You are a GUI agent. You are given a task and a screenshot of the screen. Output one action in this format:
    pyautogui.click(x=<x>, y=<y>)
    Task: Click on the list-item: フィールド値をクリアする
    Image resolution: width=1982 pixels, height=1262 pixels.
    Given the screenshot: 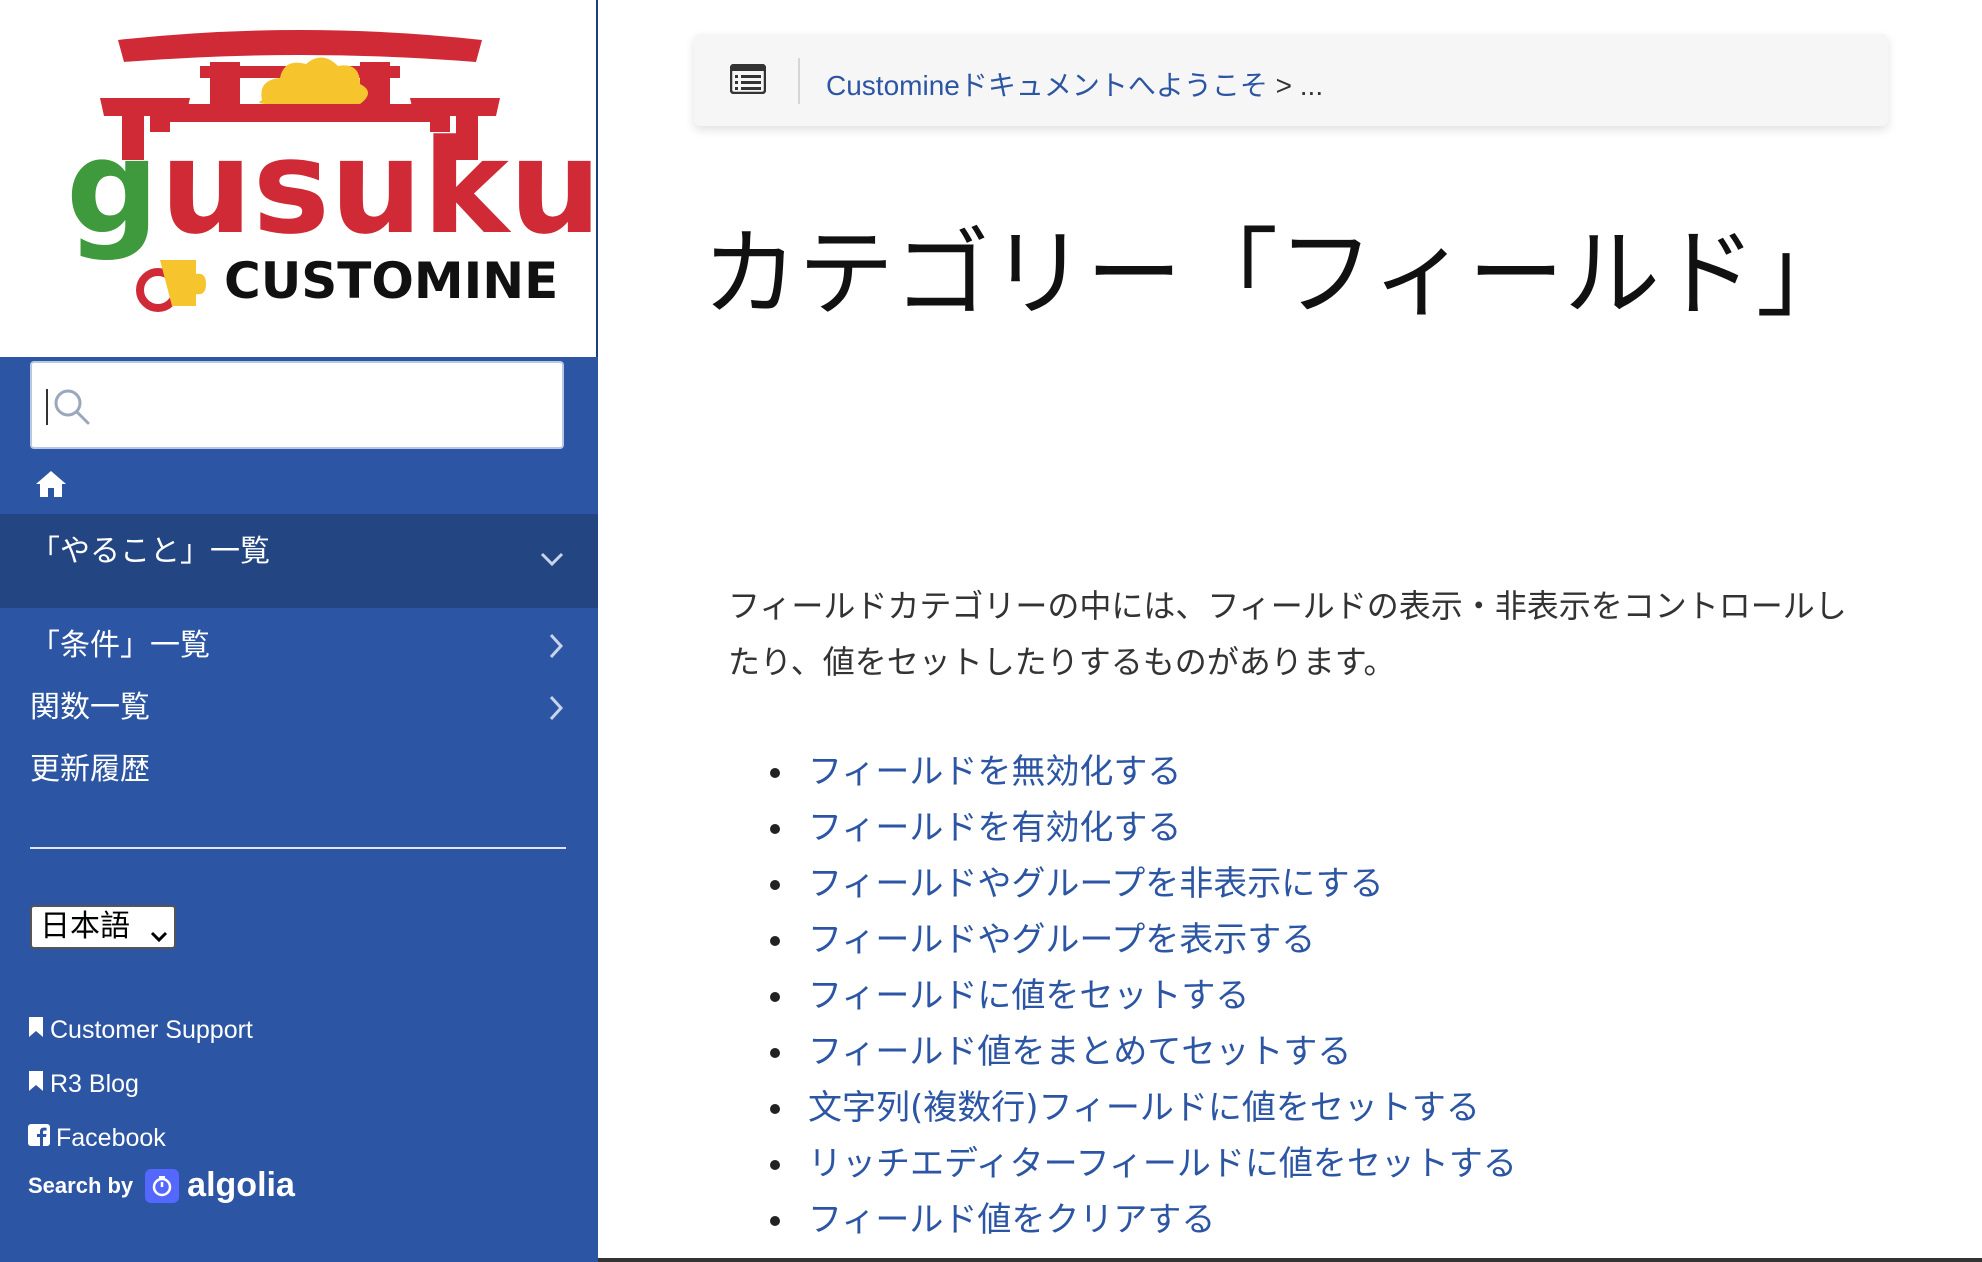 What is the action you would take?
    pyautogui.click(x=1122, y=1220)
    